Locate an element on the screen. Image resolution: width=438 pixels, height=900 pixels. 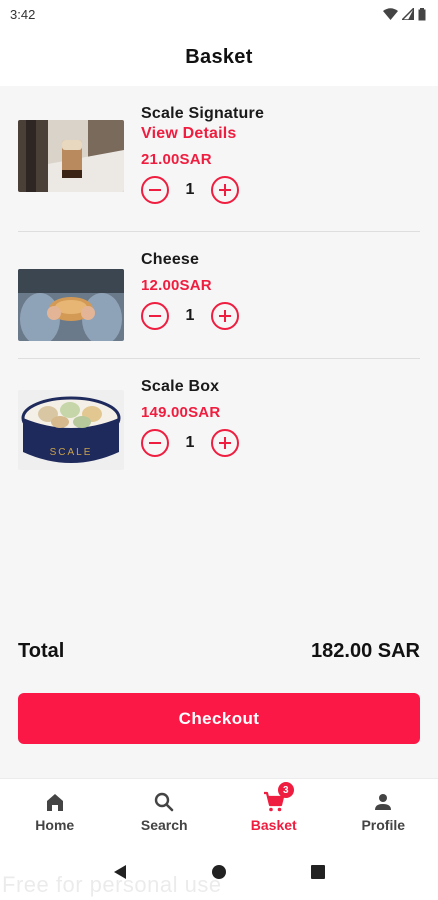
cart-icon-wrapper: 3 is located at coordinates (278, 798).